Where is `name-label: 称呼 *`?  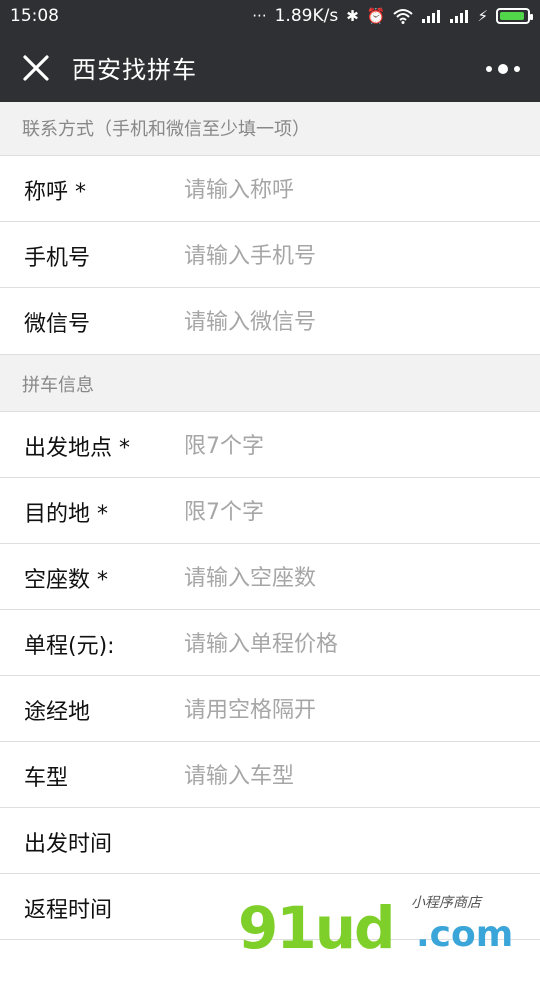 name-label: 称呼 * is located at coordinates (55, 192).